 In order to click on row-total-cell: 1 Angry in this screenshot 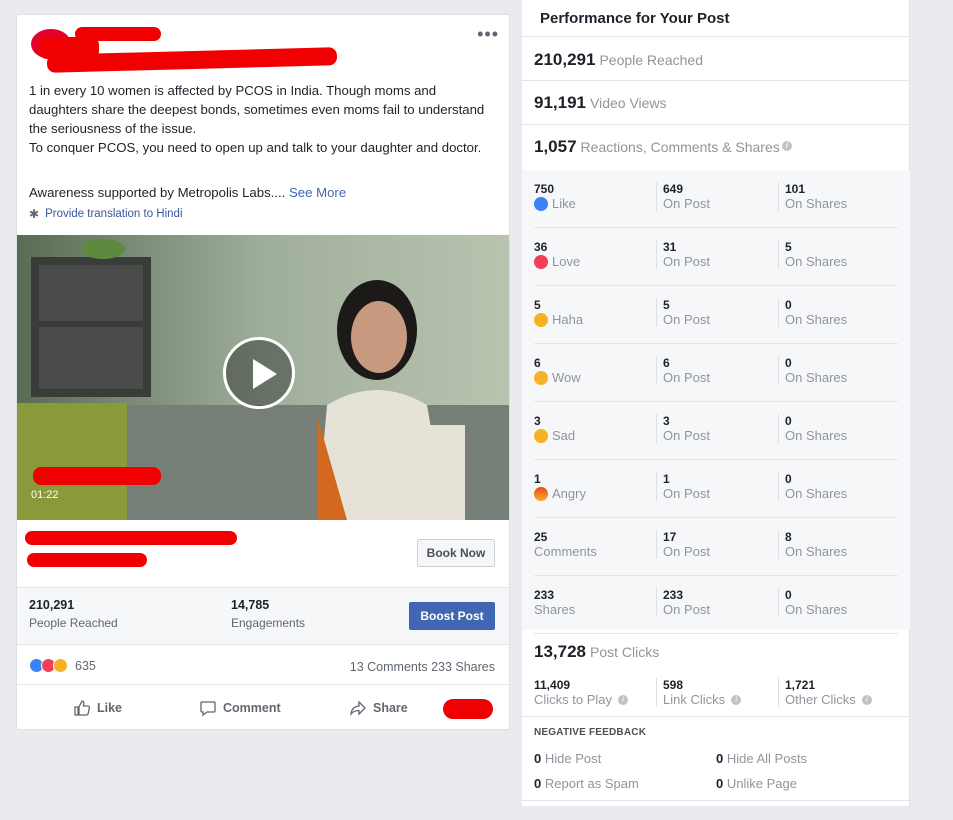, I will do `click(560, 486)`.